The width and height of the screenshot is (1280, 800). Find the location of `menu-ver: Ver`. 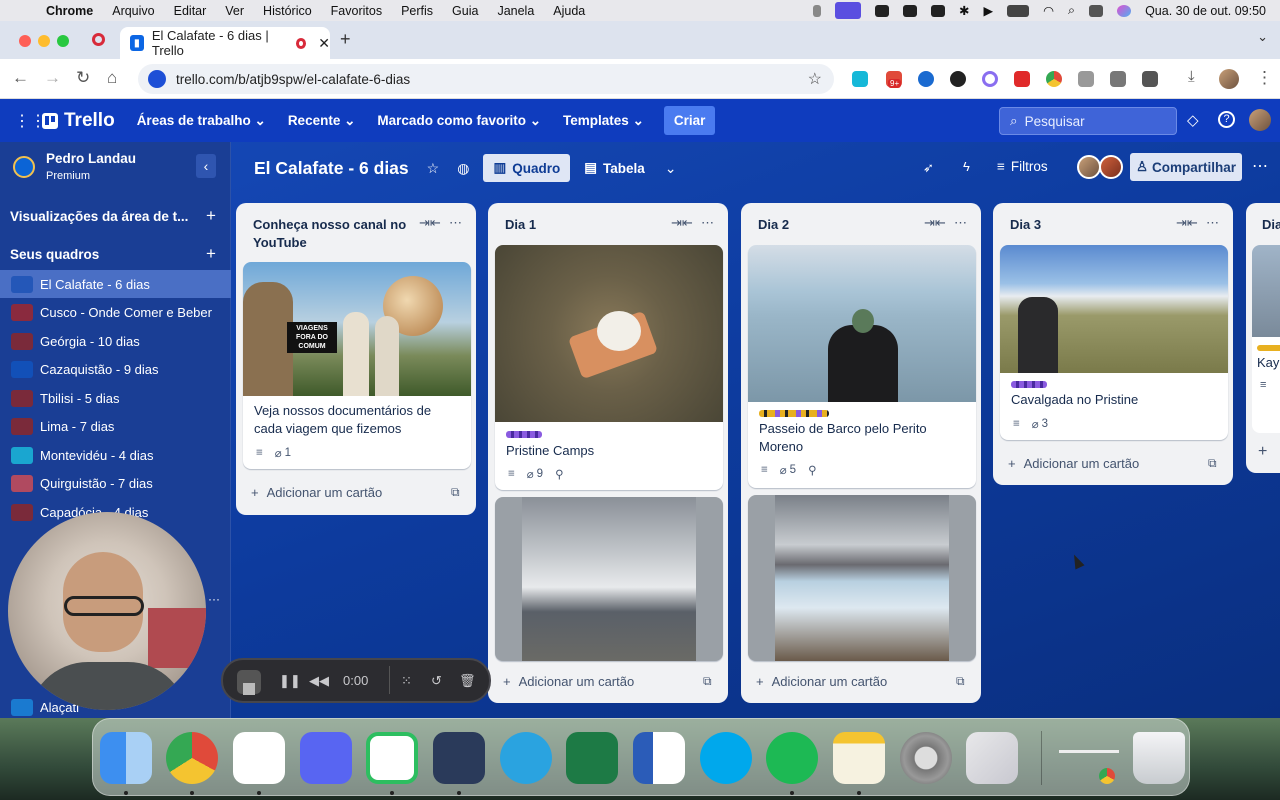

menu-ver: Ver is located at coordinates (234, 11).